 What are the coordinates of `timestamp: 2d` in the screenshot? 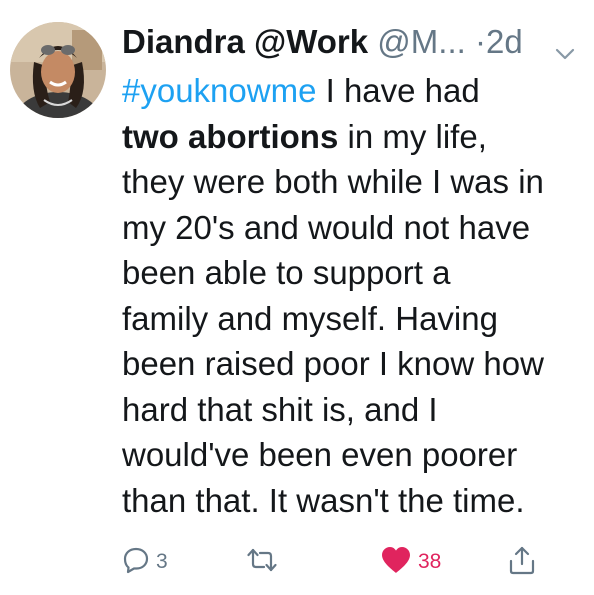 It's located at (504, 41).